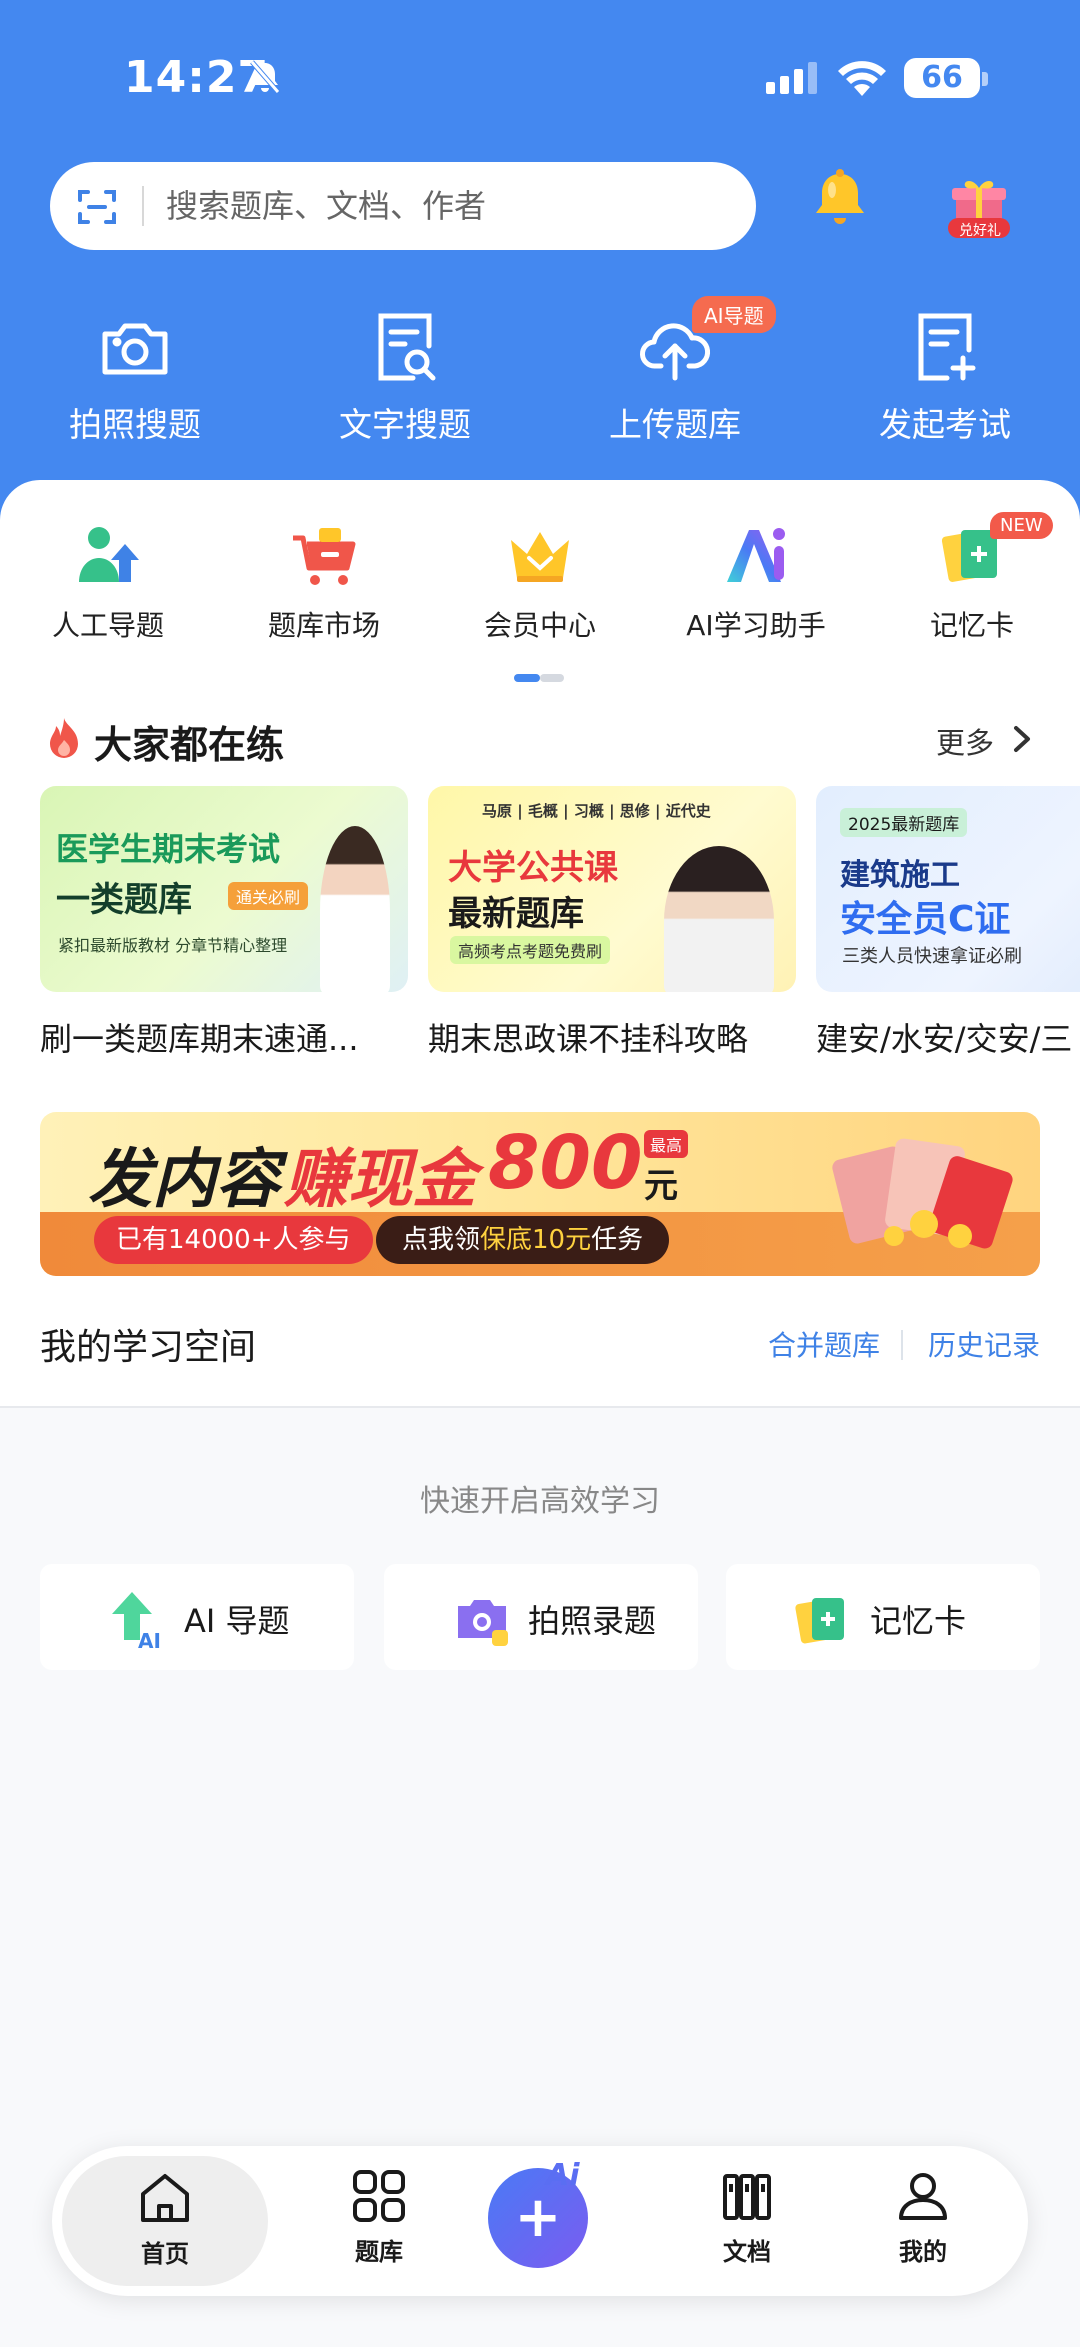 Image resolution: width=1080 pixels, height=2347 pixels. I want to click on merge-bank-link: 合并题库, so click(824, 1344).